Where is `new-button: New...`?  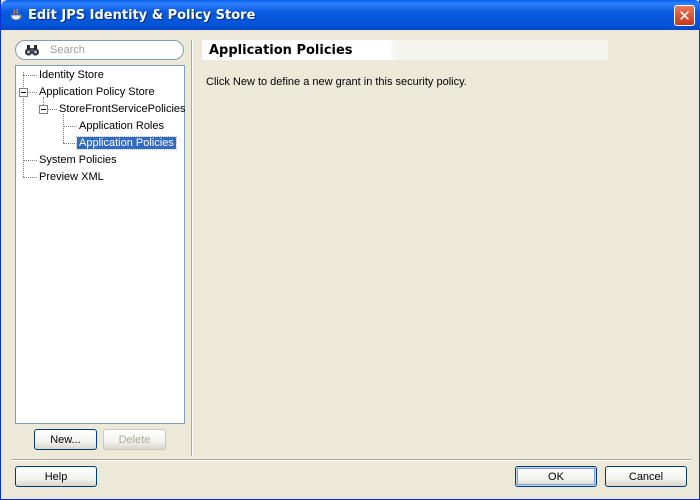
new-button: New... is located at coordinates (65, 439).